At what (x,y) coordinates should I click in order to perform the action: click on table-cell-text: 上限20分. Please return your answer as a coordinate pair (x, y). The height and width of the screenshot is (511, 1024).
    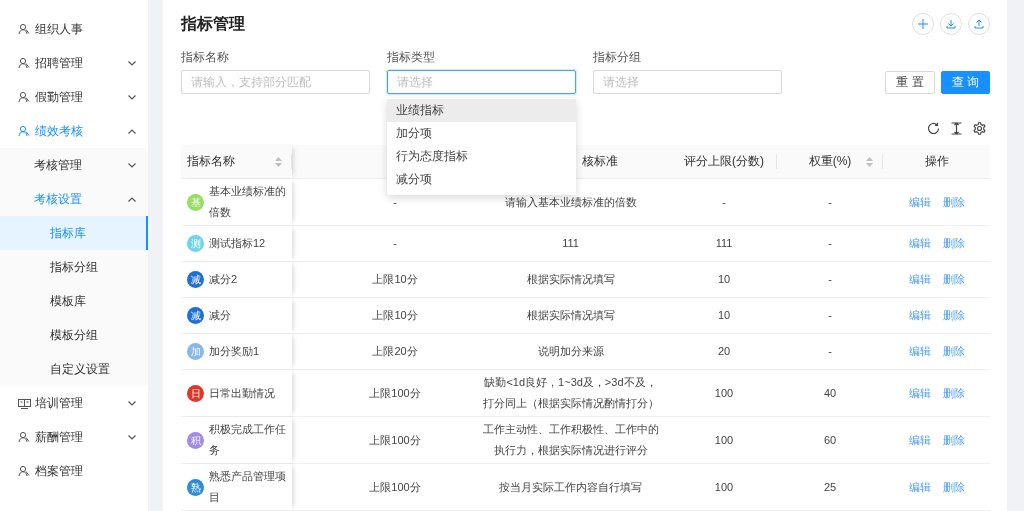
    Looking at the image, I should click on (395, 351).